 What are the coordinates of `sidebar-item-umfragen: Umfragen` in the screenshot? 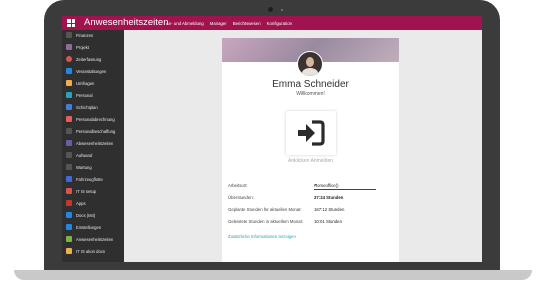 It's located at (93, 83).